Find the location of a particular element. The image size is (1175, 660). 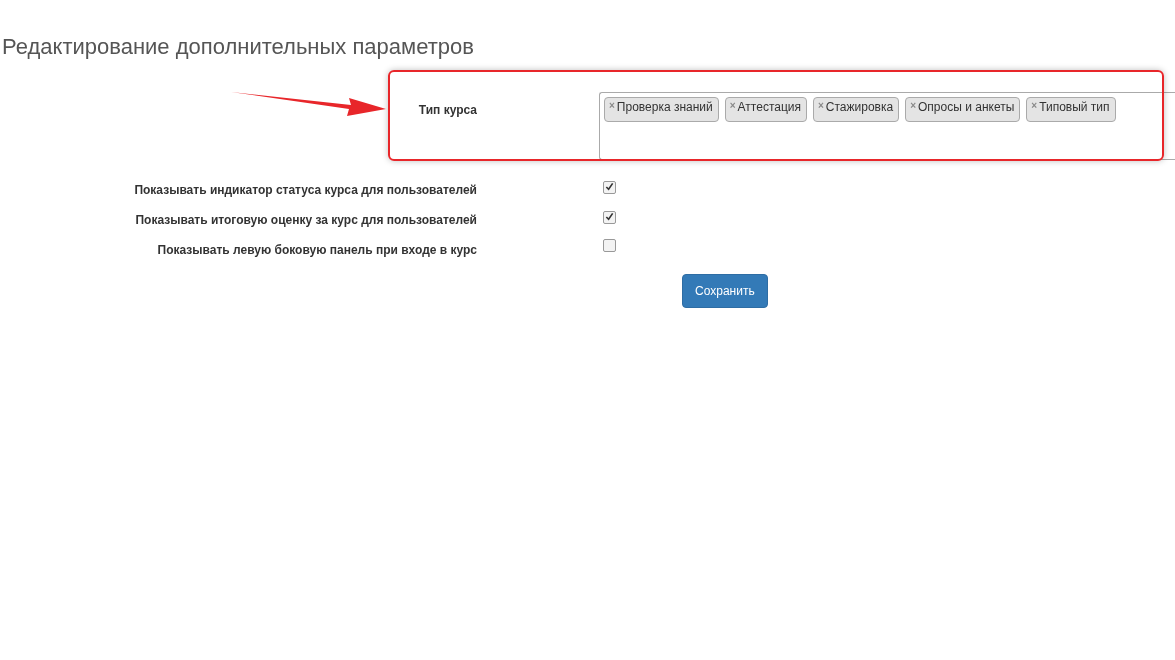

field-label: Тип курса is located at coordinates (447, 110).